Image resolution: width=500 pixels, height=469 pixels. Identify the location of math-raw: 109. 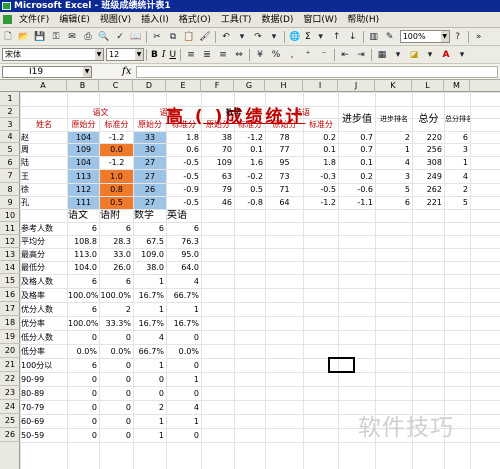
(218, 163).